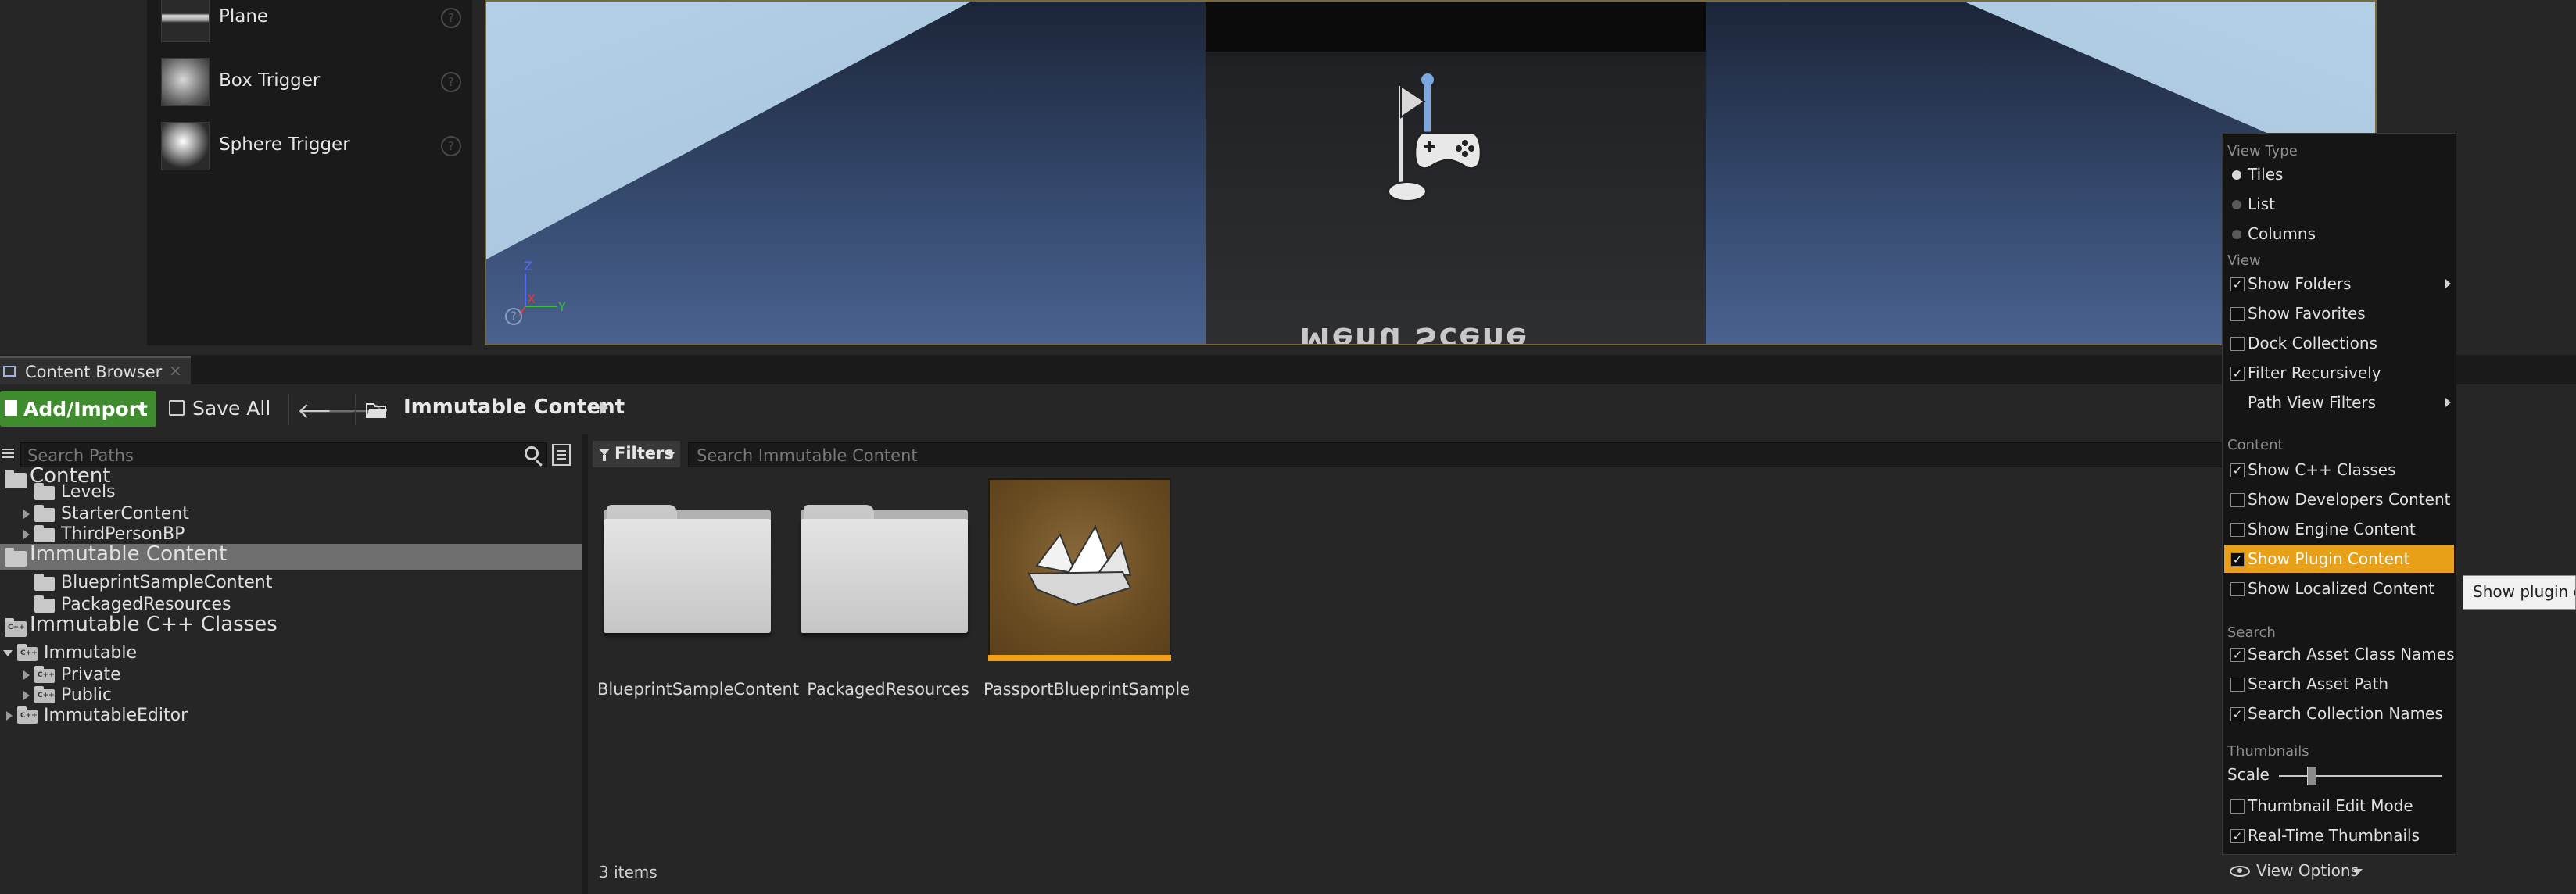  What do you see at coordinates (123, 534) in the screenshot?
I see `tree-item-label: ThirdPersonBP` at bounding box center [123, 534].